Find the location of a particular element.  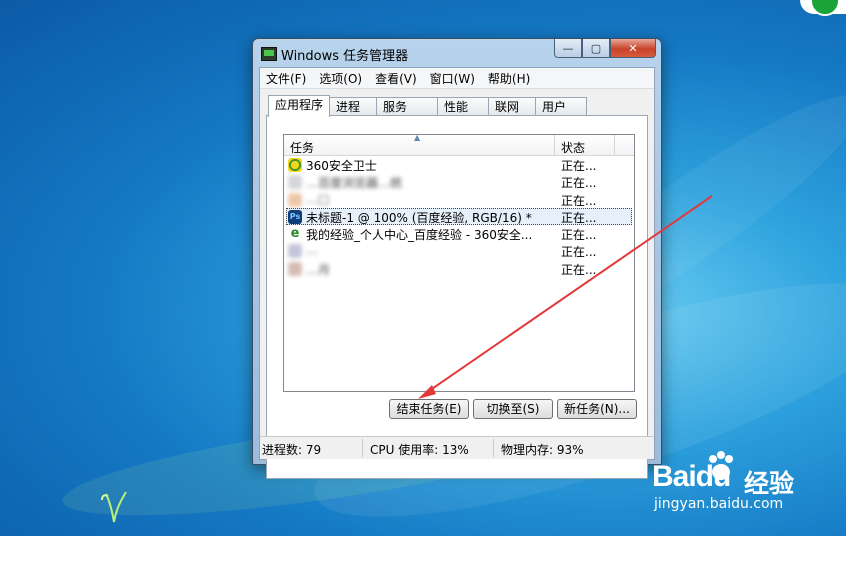

baidu-jingyan-watermark: Baidu 经验 jingyan.baidu.com is located at coordinates (747, 481).